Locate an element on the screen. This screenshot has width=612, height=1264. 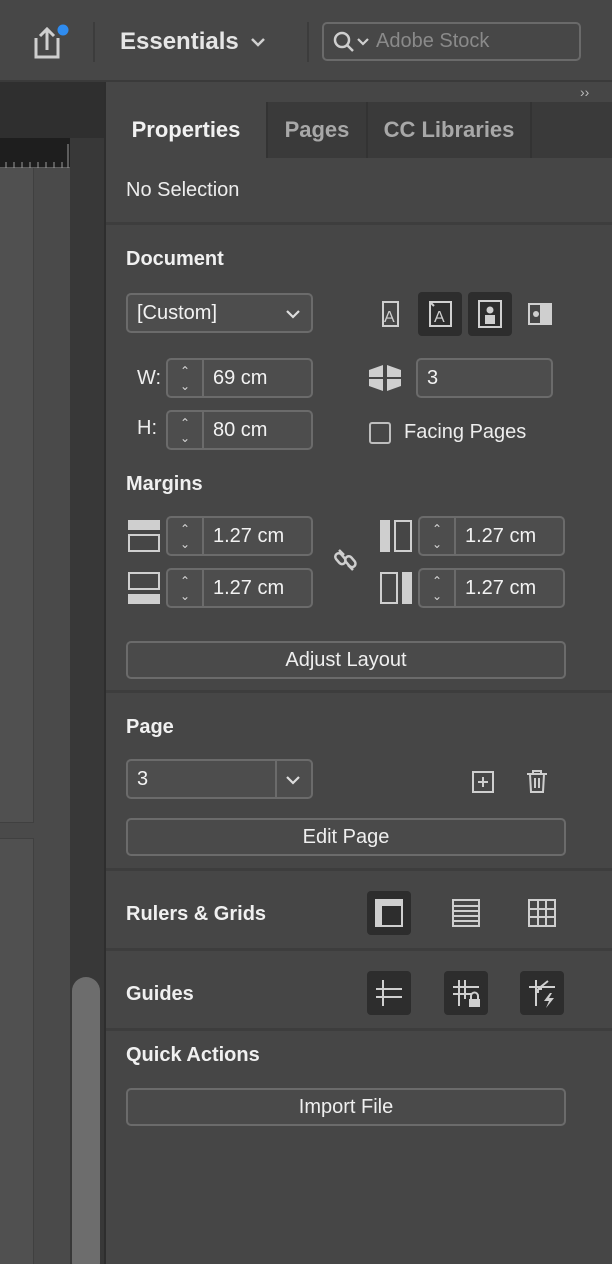
top-margin-icon is located at coordinates (144, 536).